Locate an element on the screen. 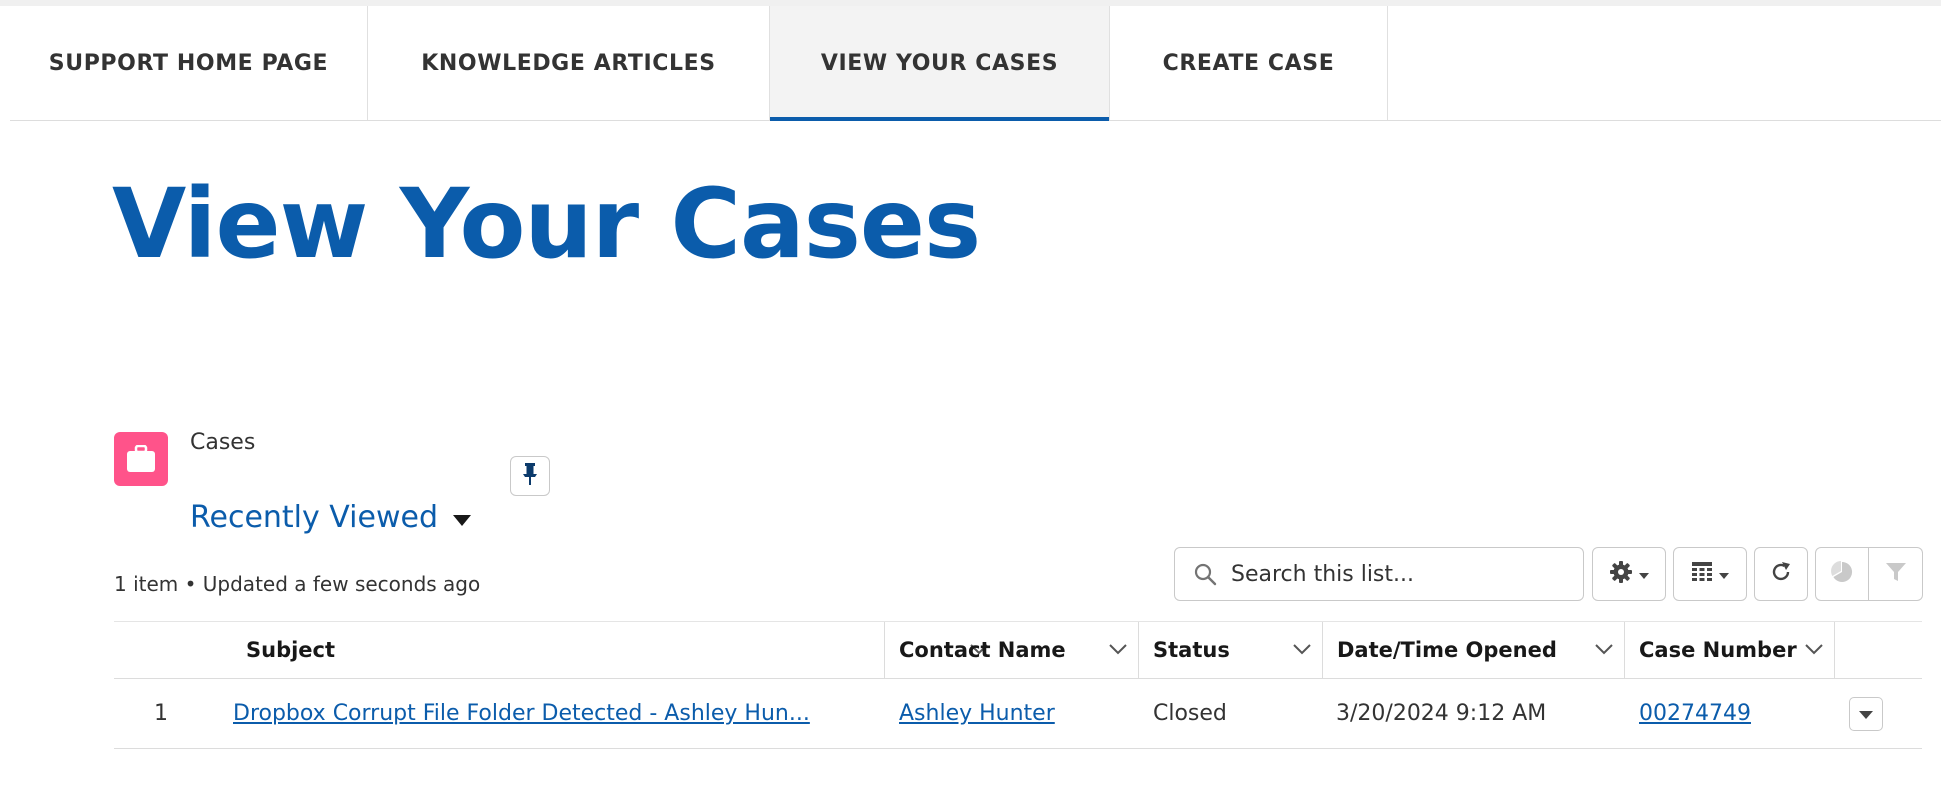 This screenshot has height=793, width=1941. refresh-icon is located at coordinates (1781, 574).